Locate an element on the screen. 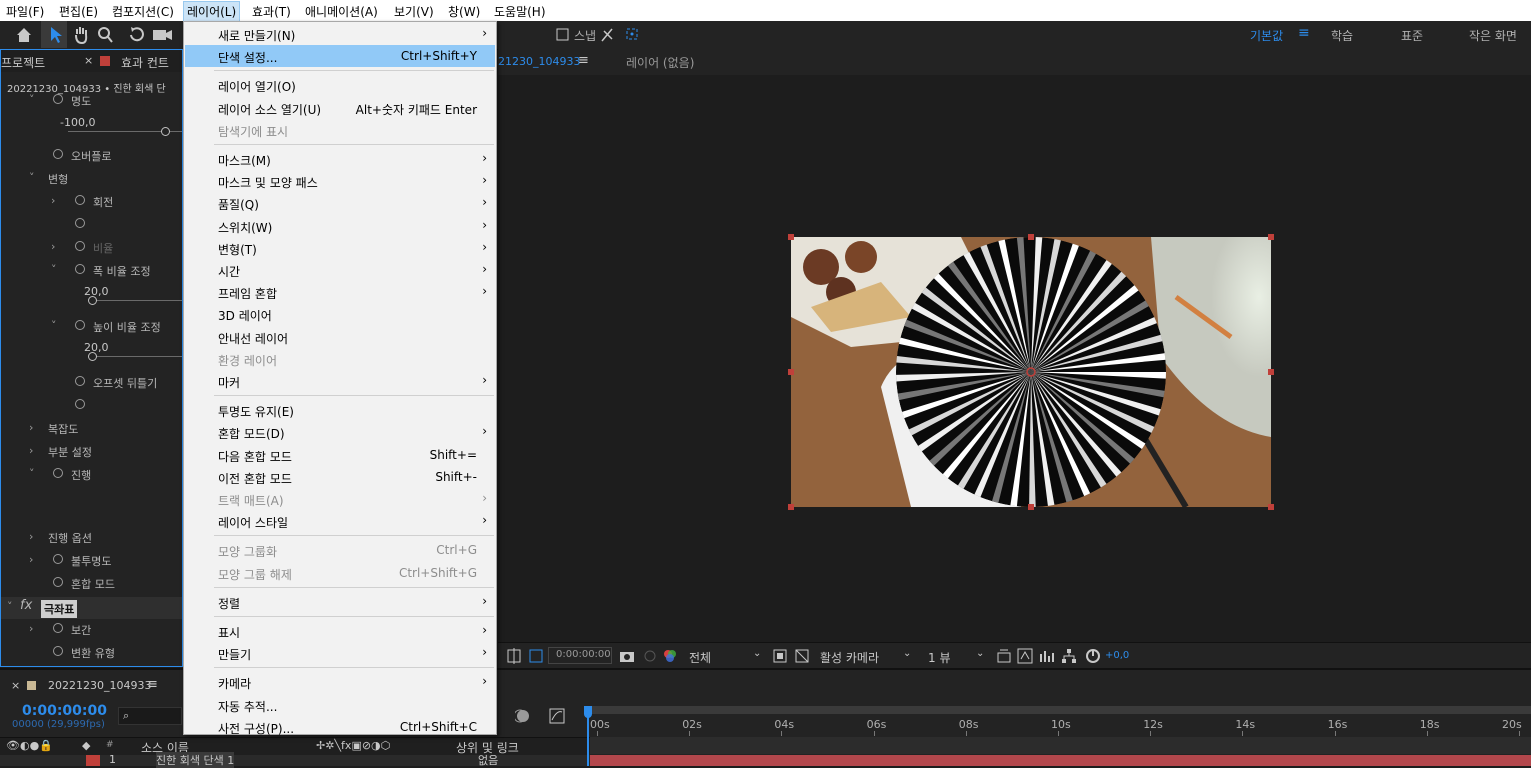  layer-menu-item: 3D 레이어 is located at coordinates (340, 314).